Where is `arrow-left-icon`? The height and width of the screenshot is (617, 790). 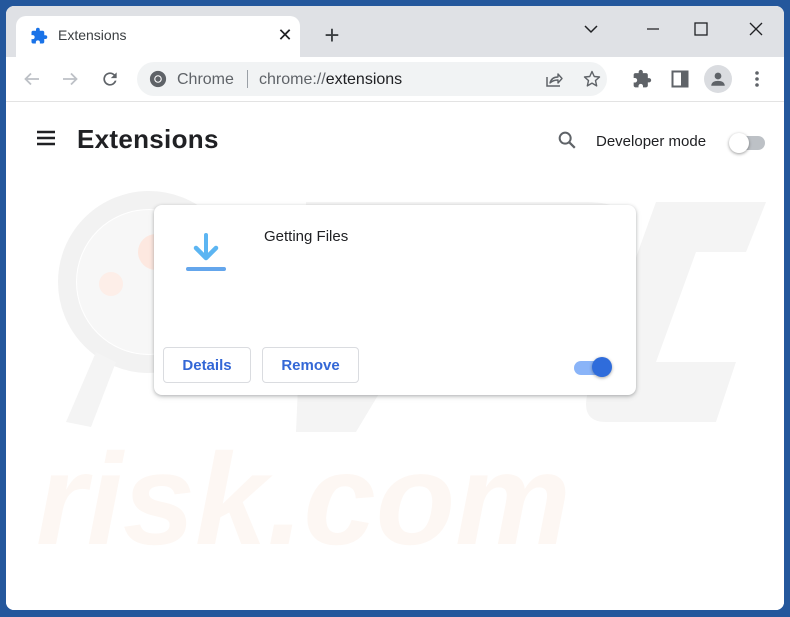
arrow-left-icon is located at coordinates (31, 79).